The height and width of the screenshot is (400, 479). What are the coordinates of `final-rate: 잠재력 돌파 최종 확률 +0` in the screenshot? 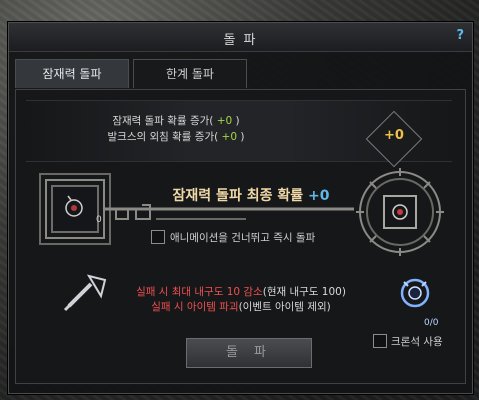 It's located at (251, 195).